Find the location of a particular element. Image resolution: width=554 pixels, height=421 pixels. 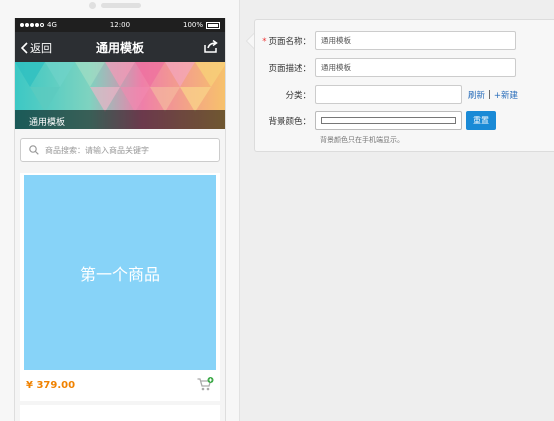

back-button: 返回 is located at coordinates (36, 48).